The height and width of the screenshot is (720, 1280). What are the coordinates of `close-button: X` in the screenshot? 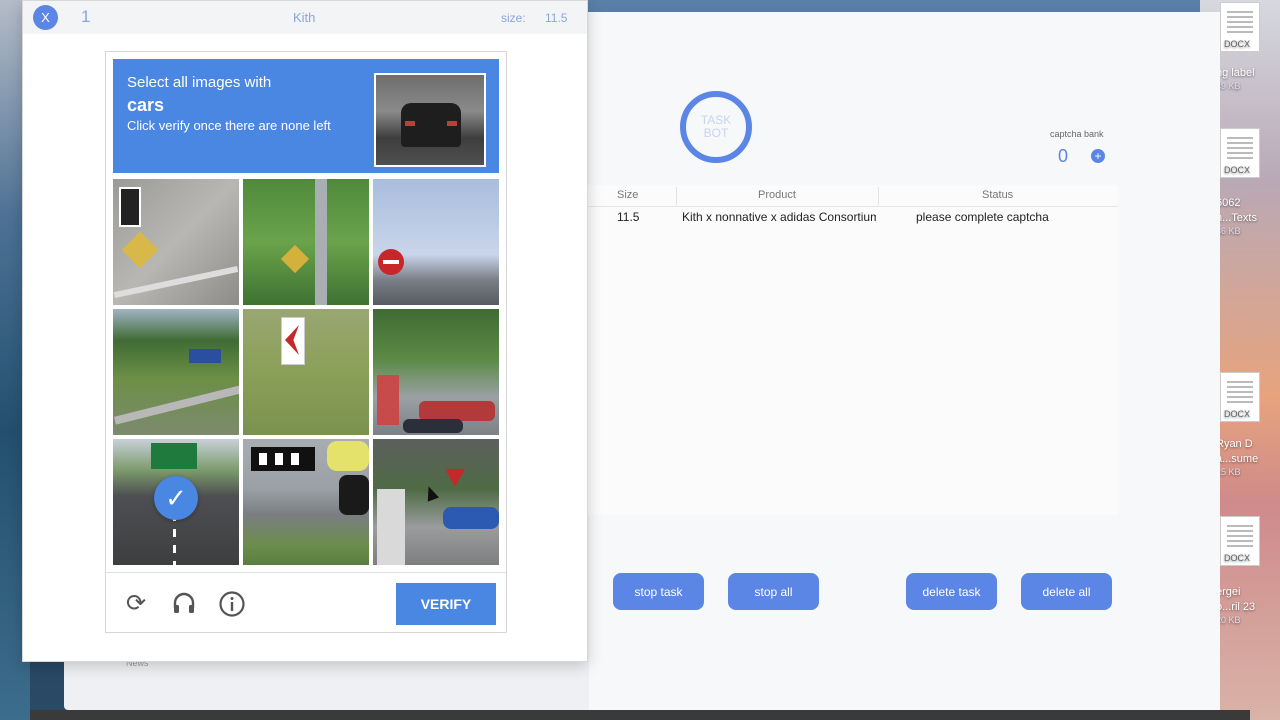 It's located at (45, 17).